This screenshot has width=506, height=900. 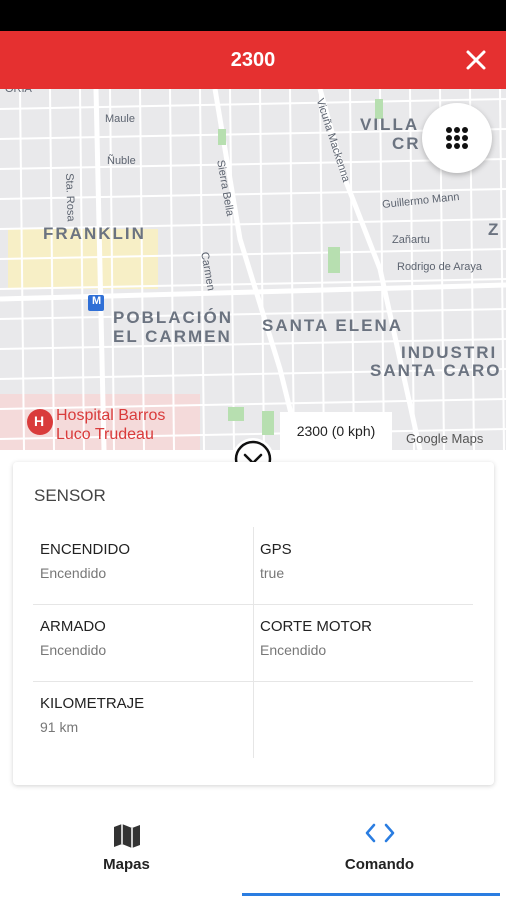 What do you see at coordinates (143, 643) in the screenshot?
I see `sensor-item-armado: ARMADO Encendido` at bounding box center [143, 643].